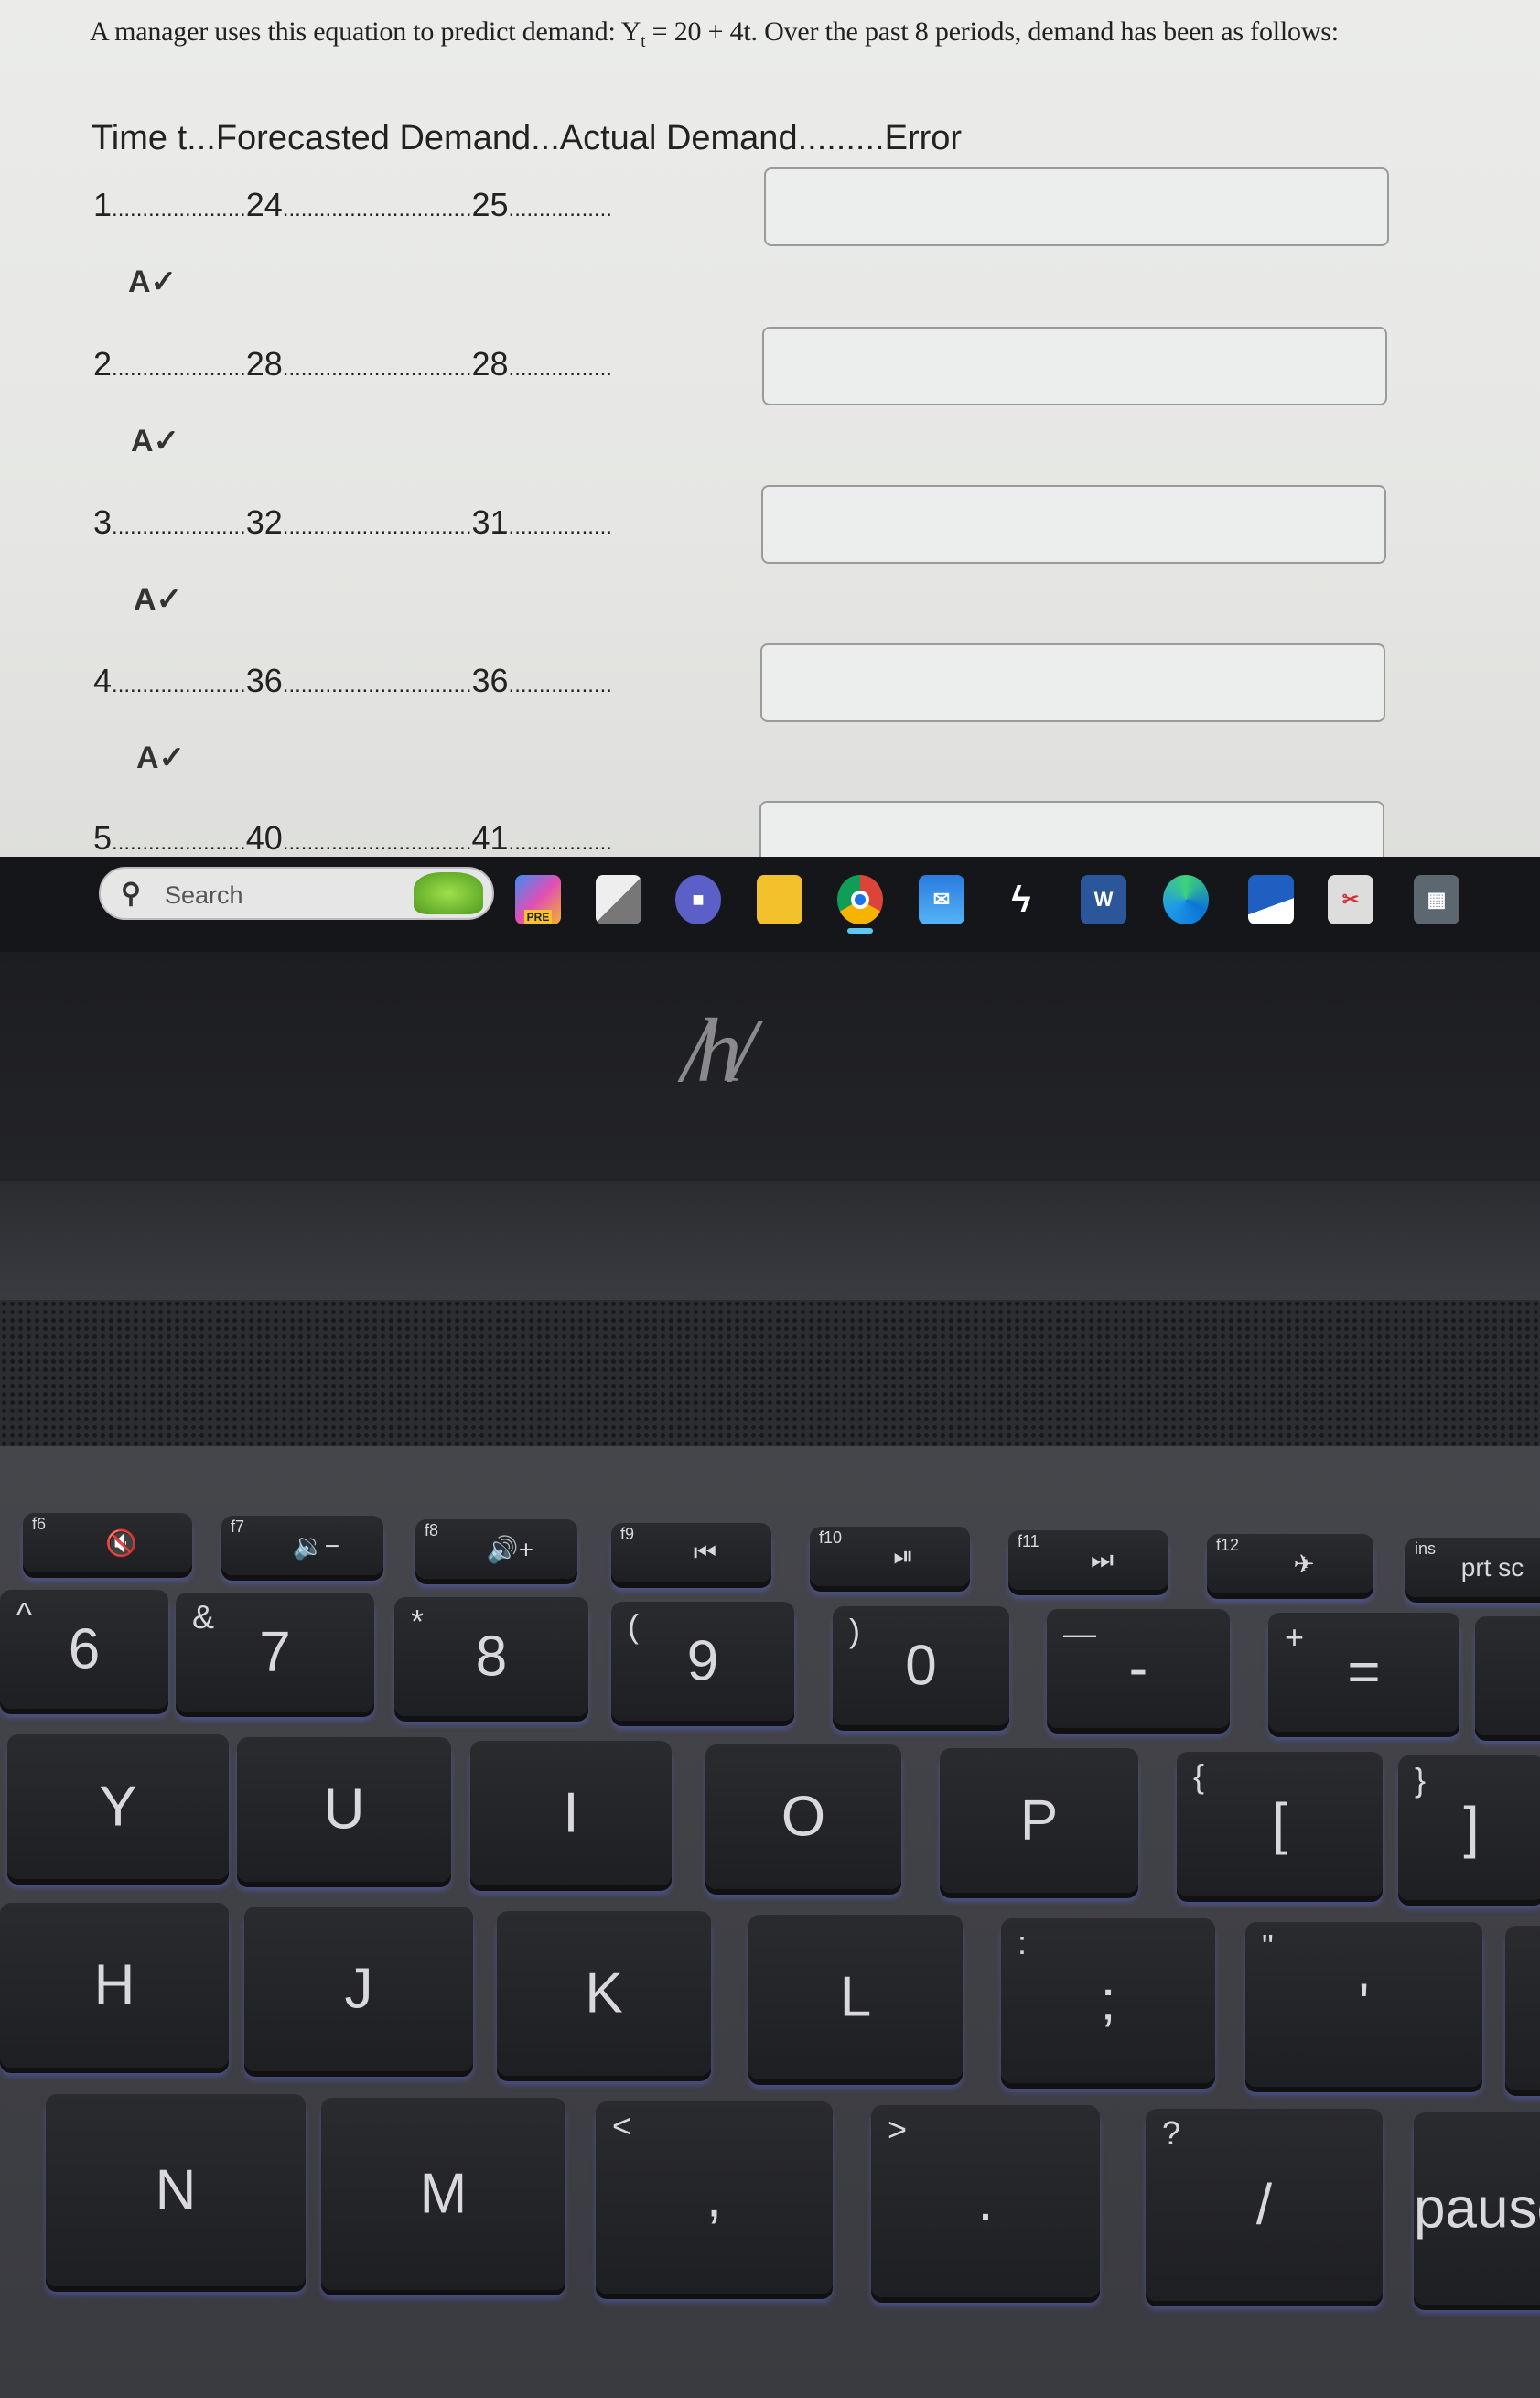  Describe the element at coordinates (510, 1549) in the screenshot. I see `key-label: 🔊+` at that location.